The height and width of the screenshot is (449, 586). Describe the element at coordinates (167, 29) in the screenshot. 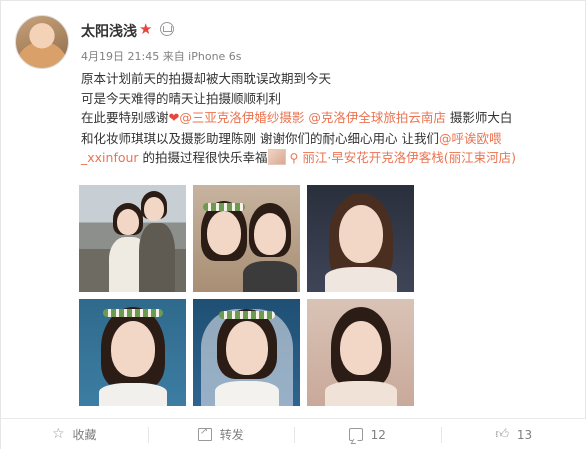

I see `crown-icon` at that location.